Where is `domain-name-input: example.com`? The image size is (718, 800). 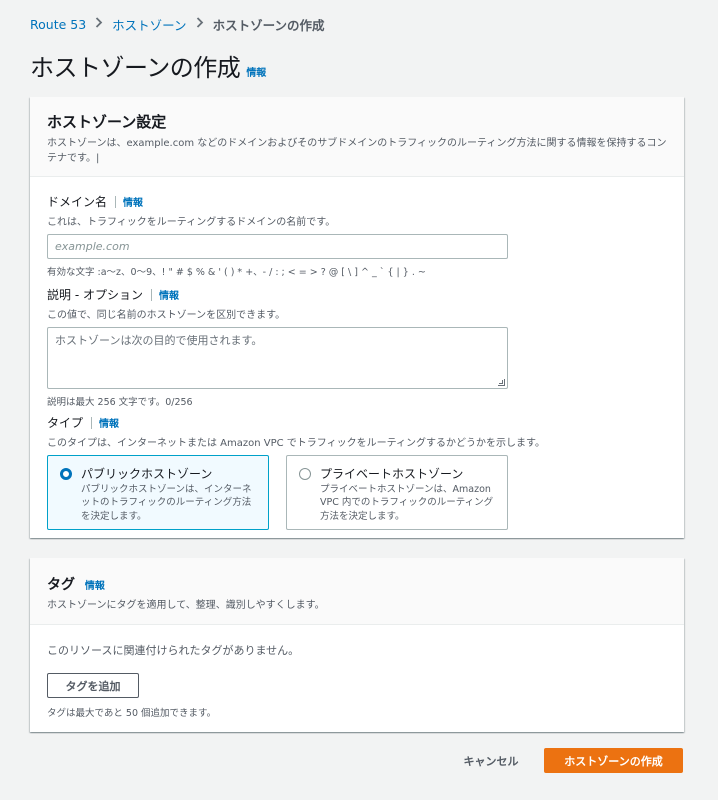
domain-name-input: example.com is located at coordinates (277, 246).